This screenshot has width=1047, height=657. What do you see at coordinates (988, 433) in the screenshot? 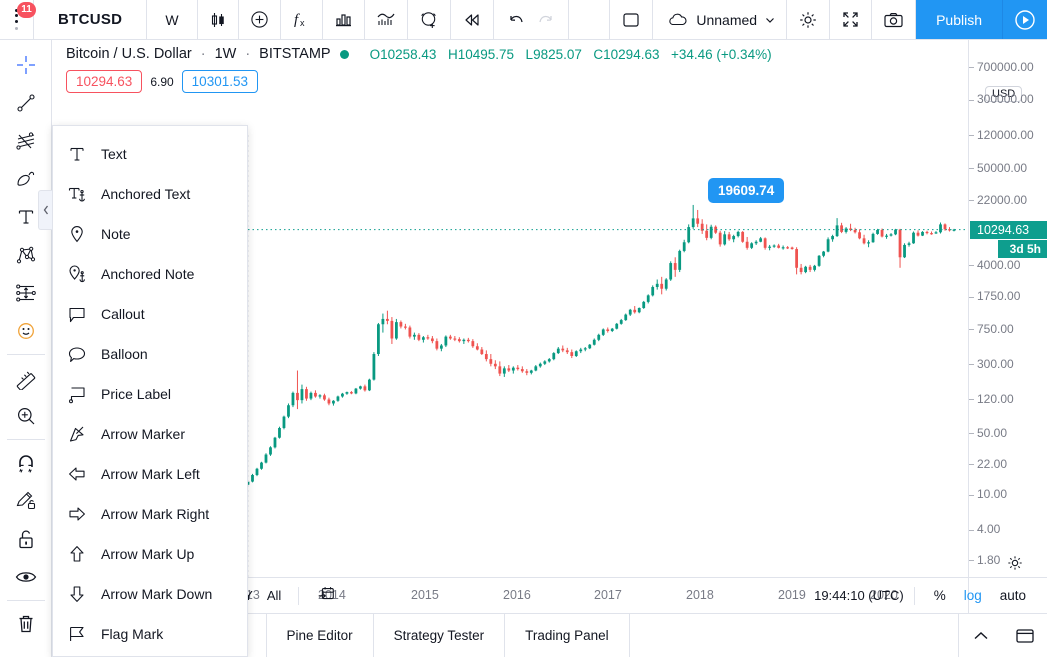
I see `price-tick: 50.00` at bounding box center [988, 433].